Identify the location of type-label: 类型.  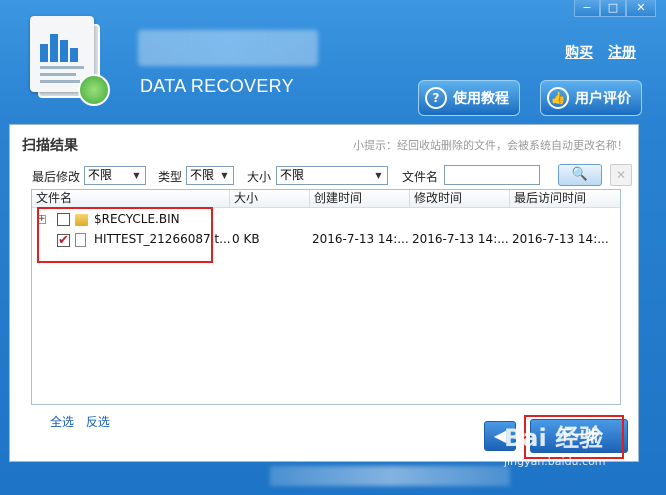
(170, 177).